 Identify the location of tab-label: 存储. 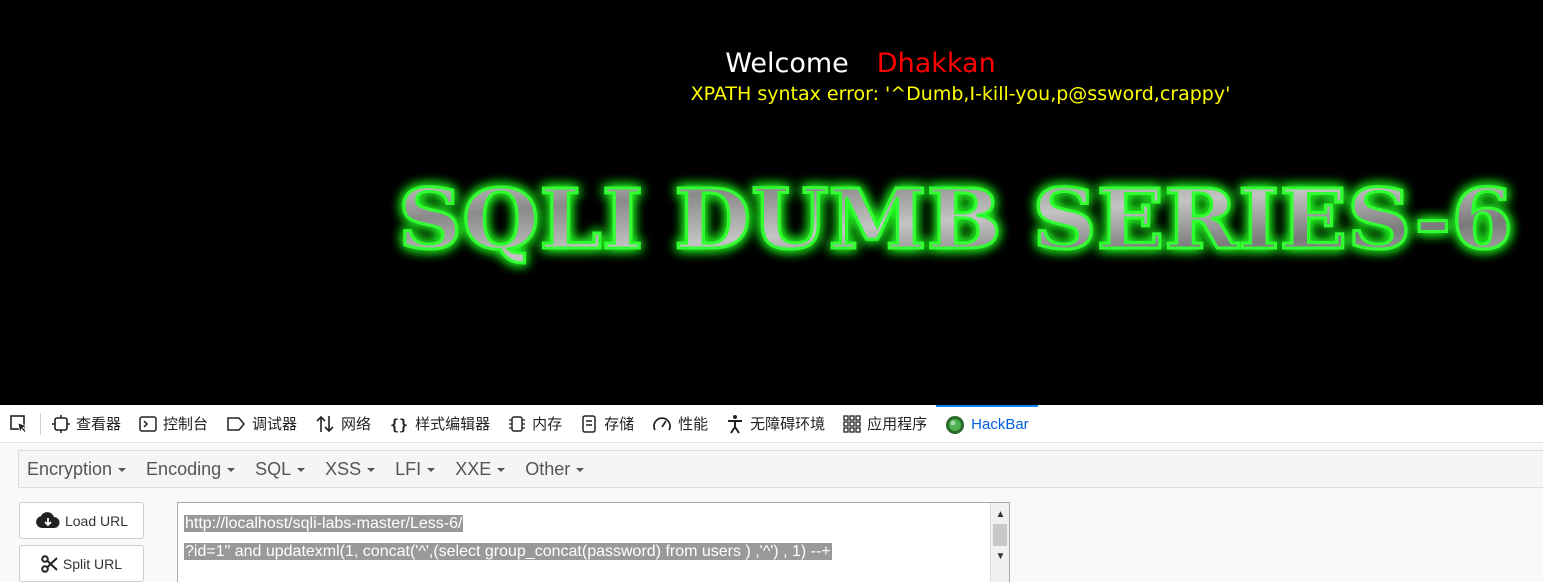
(619, 424).